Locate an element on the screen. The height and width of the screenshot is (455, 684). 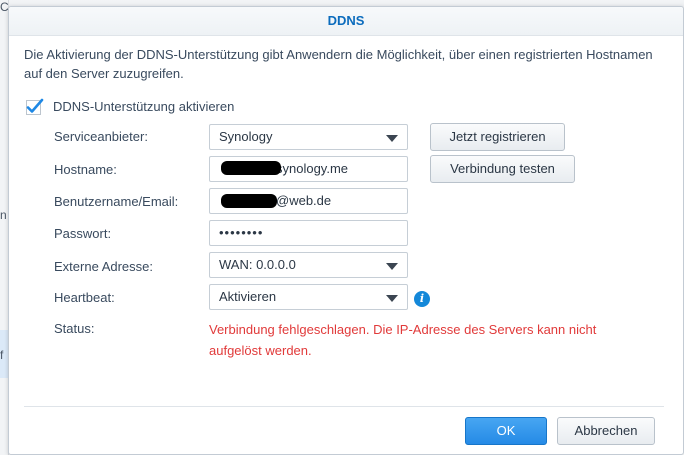
status-label: Status: is located at coordinates (74, 328).